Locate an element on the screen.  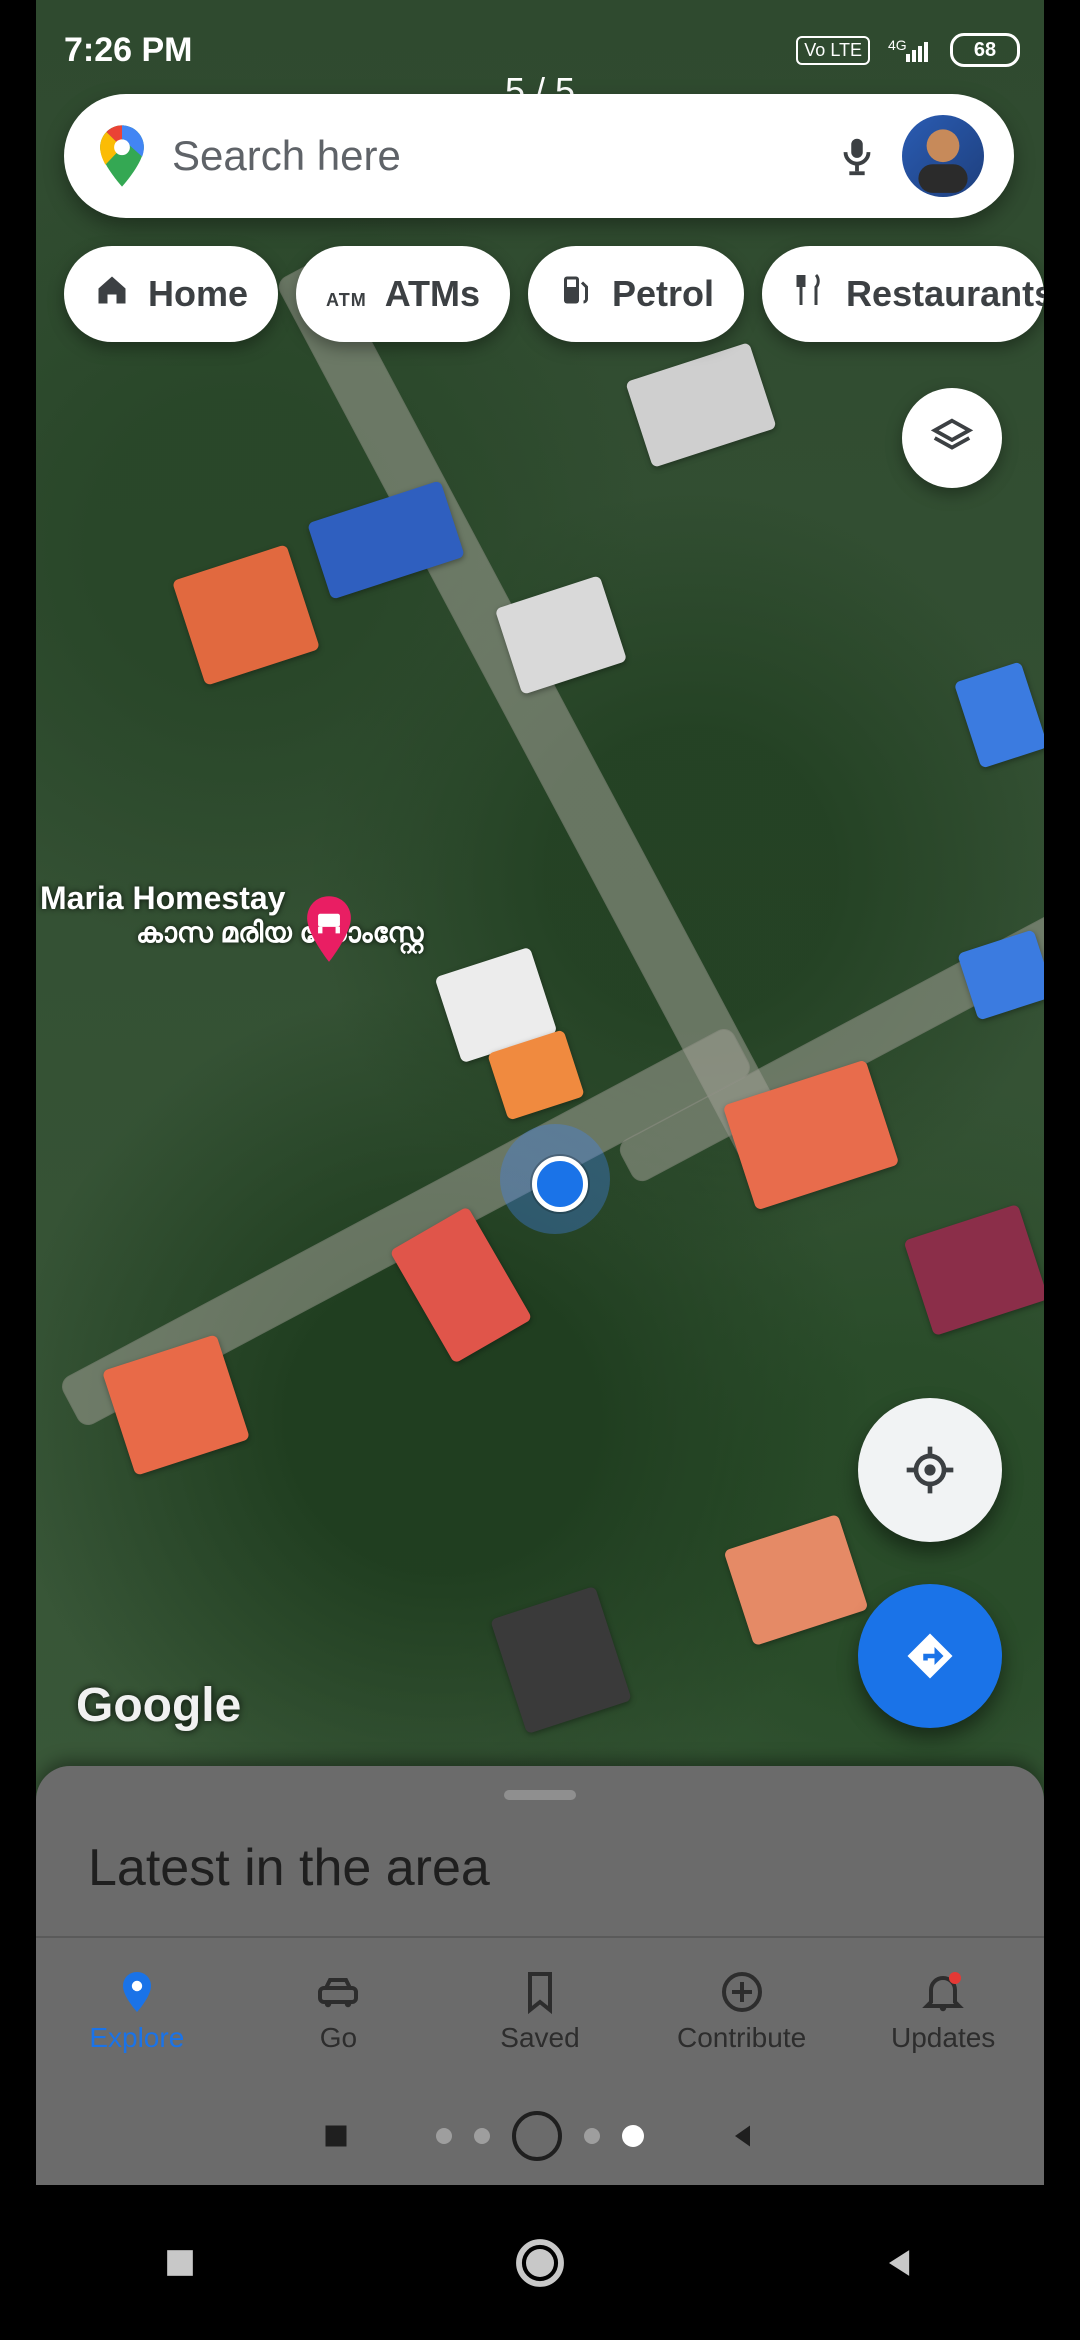
page-dot-active is located at coordinates (633, 2136).